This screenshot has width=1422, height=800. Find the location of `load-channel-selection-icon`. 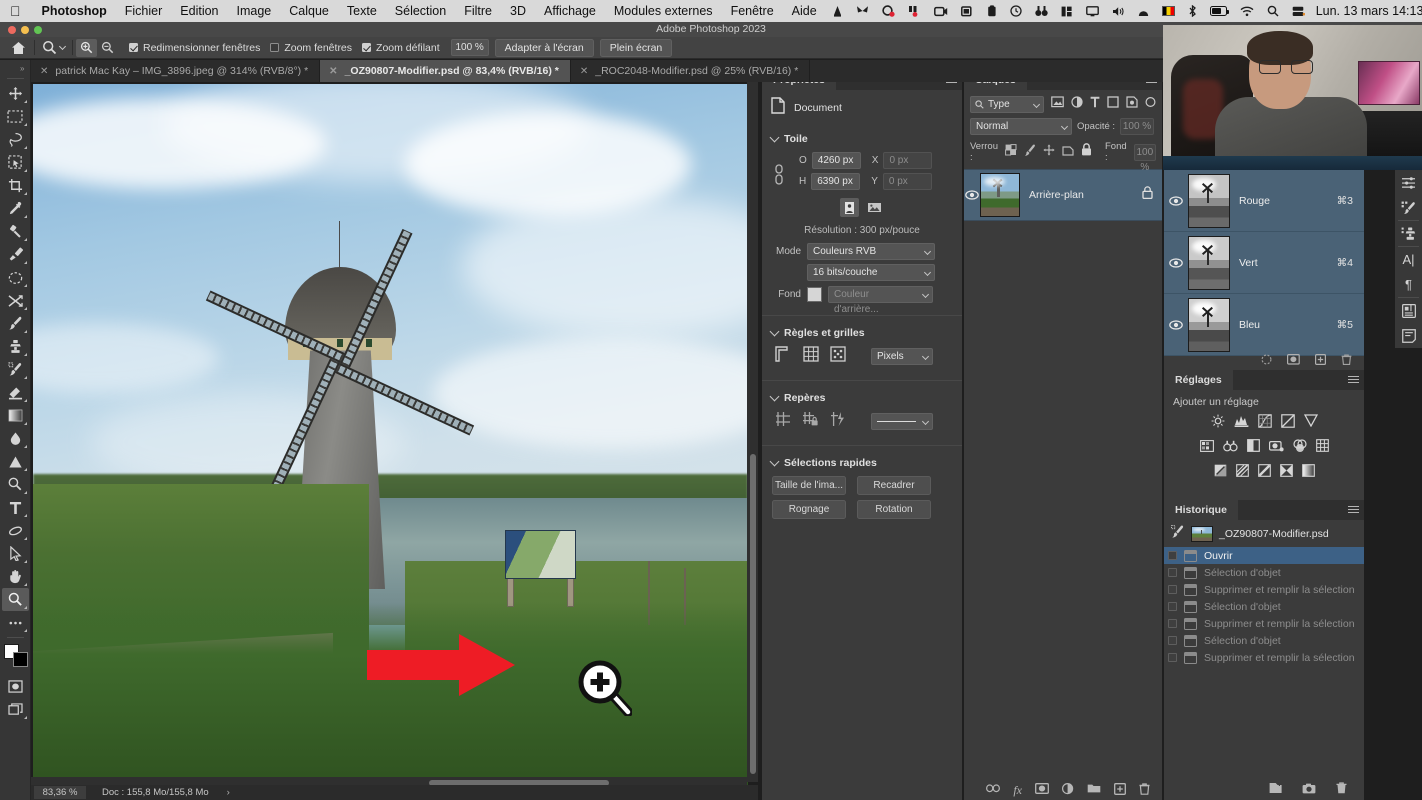

load-channel-selection-icon is located at coordinates (1266, 361).